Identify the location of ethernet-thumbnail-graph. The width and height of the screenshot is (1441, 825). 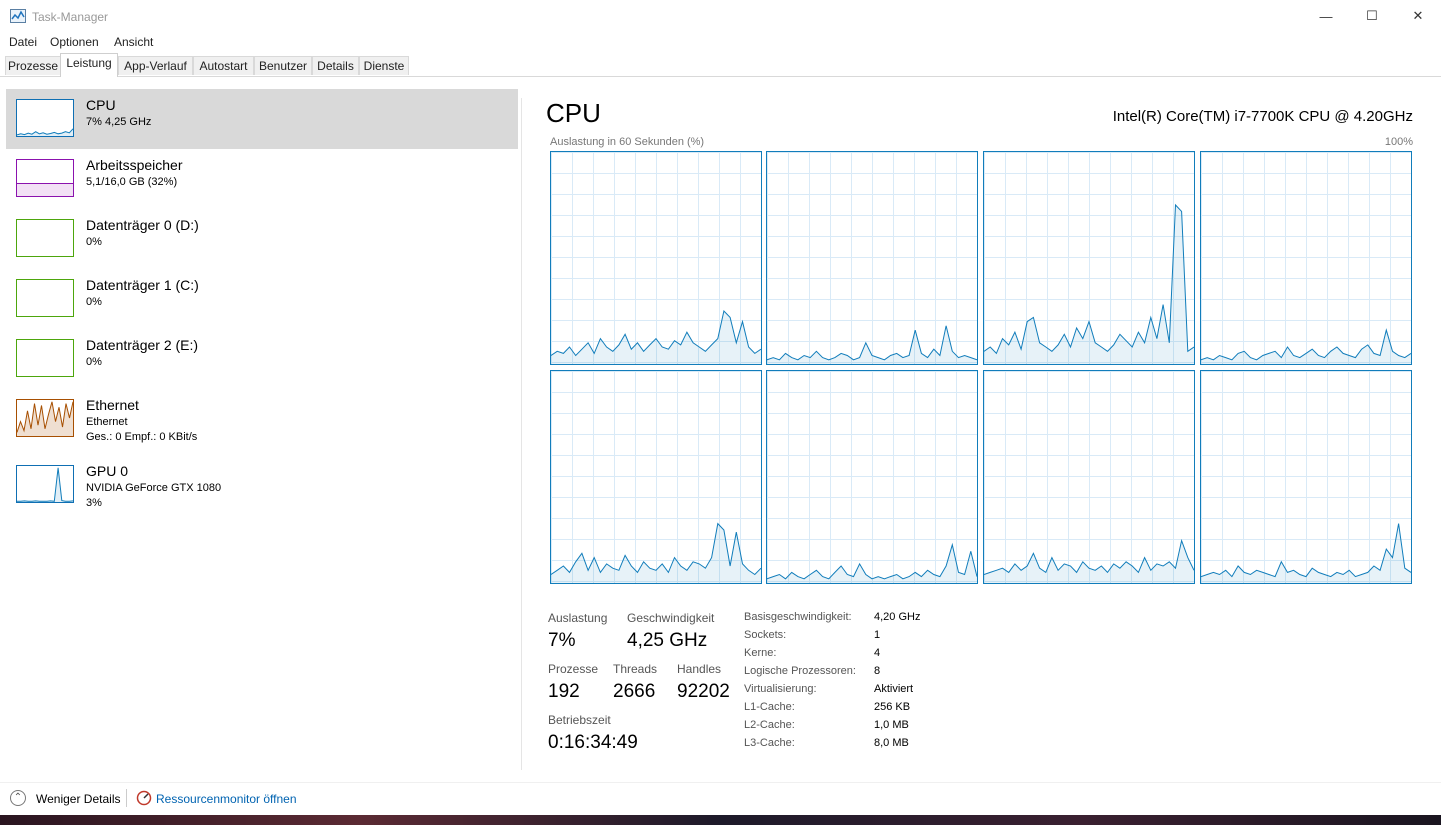
(45, 418).